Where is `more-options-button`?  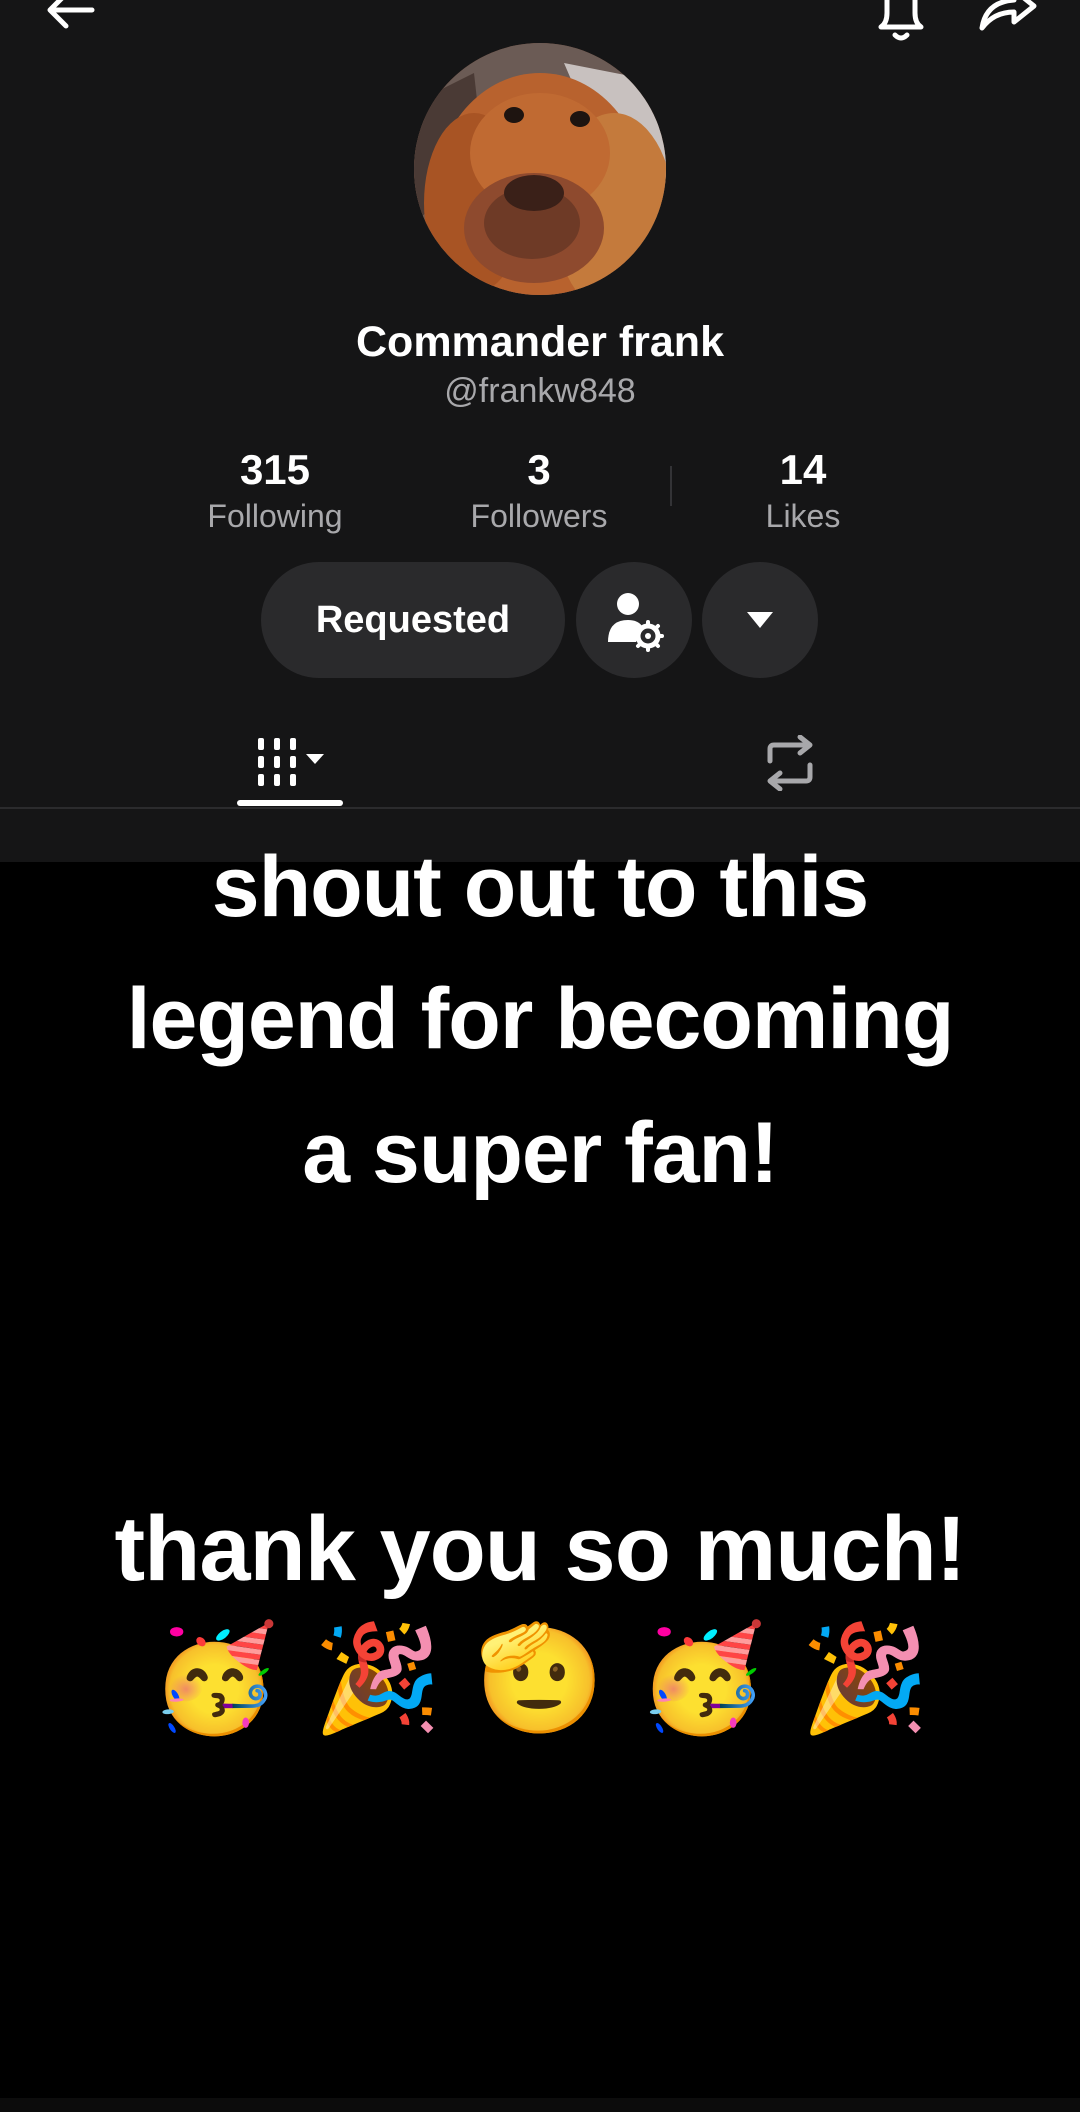
more-options-button is located at coordinates (760, 620).